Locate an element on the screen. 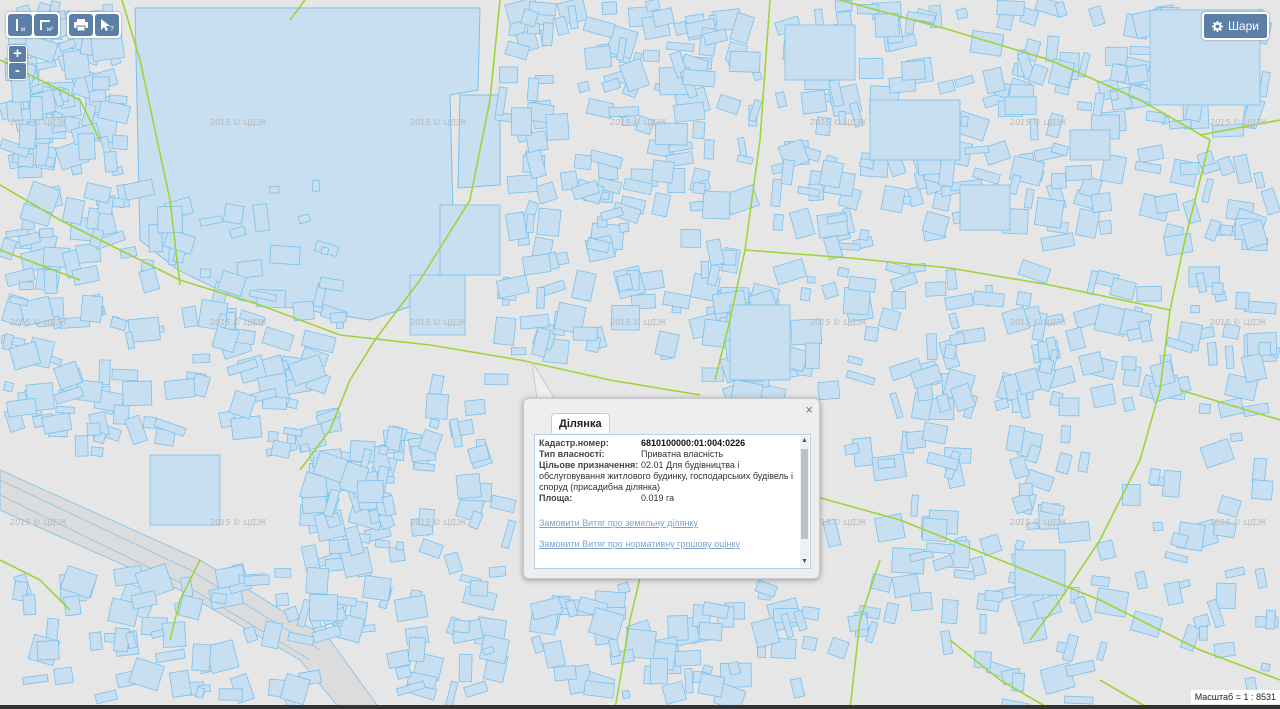 The image size is (1280, 709). layers-button: Шари is located at coordinates (1235, 26).